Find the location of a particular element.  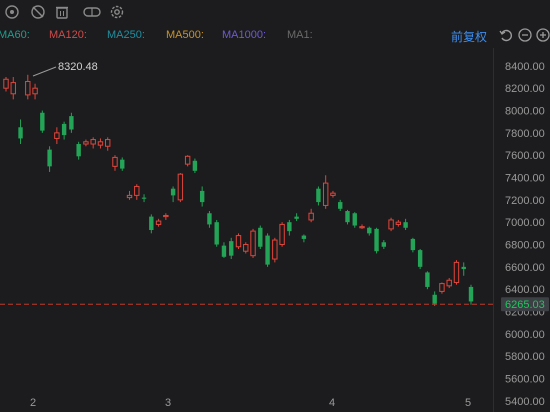

ma120-label: MA120: is located at coordinates (68, 35).